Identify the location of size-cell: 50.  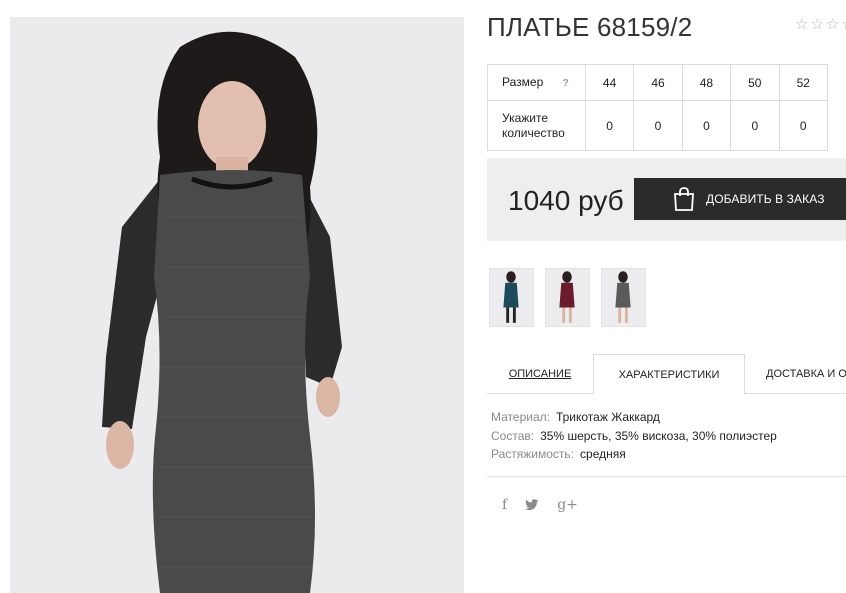
(755, 82).